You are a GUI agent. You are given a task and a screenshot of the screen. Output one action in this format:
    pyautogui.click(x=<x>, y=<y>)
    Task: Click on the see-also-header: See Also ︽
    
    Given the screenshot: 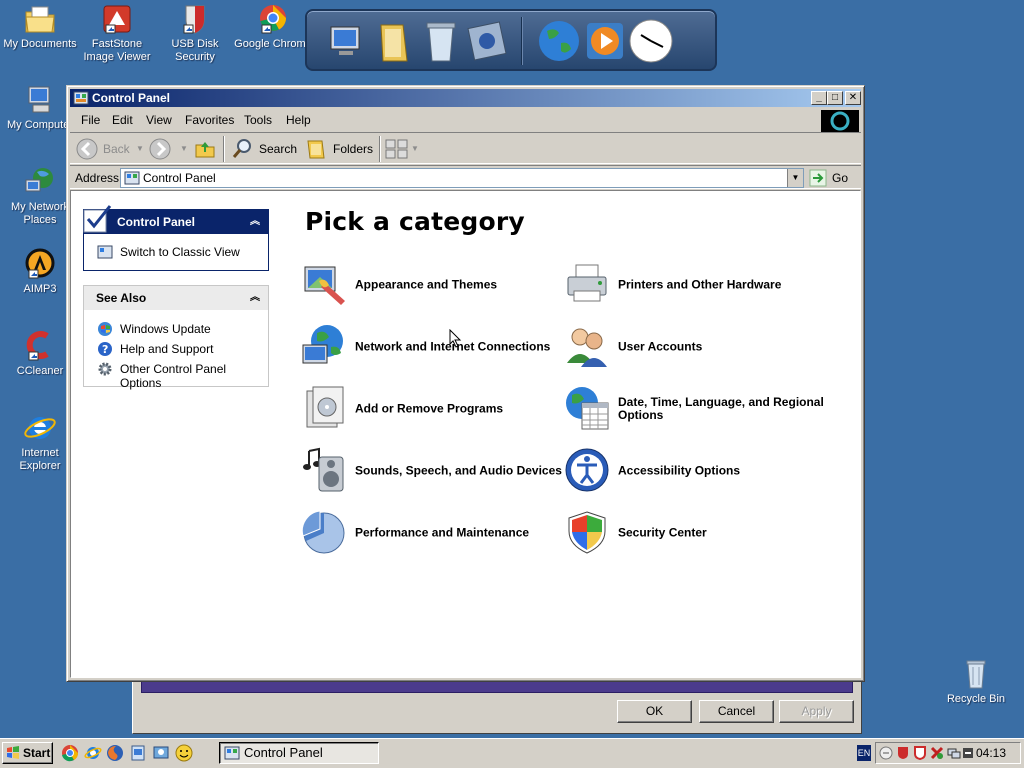 What is the action you would take?
    pyautogui.click(x=176, y=298)
    